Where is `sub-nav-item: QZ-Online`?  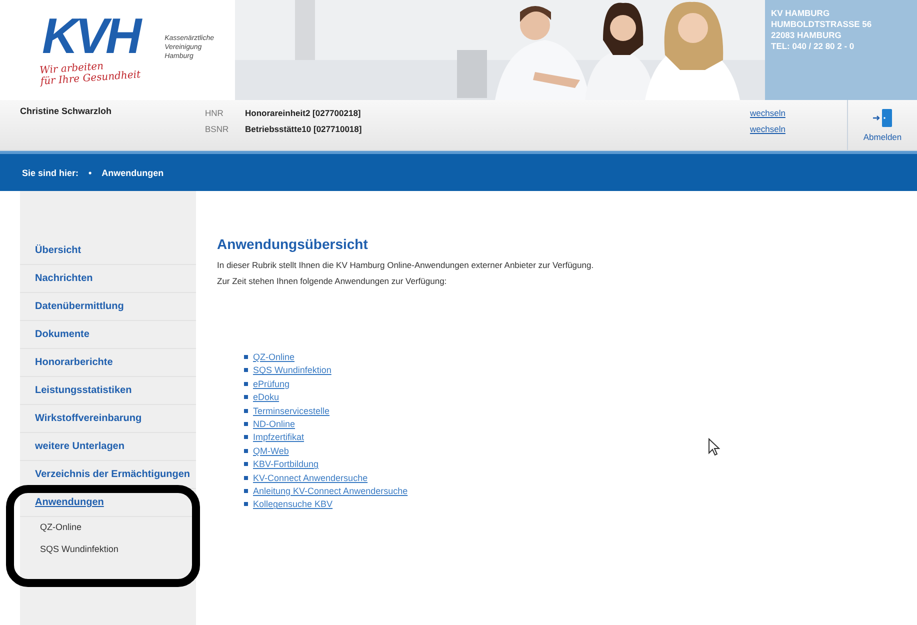
sub-nav-item: QZ-Online is located at coordinates (108, 528).